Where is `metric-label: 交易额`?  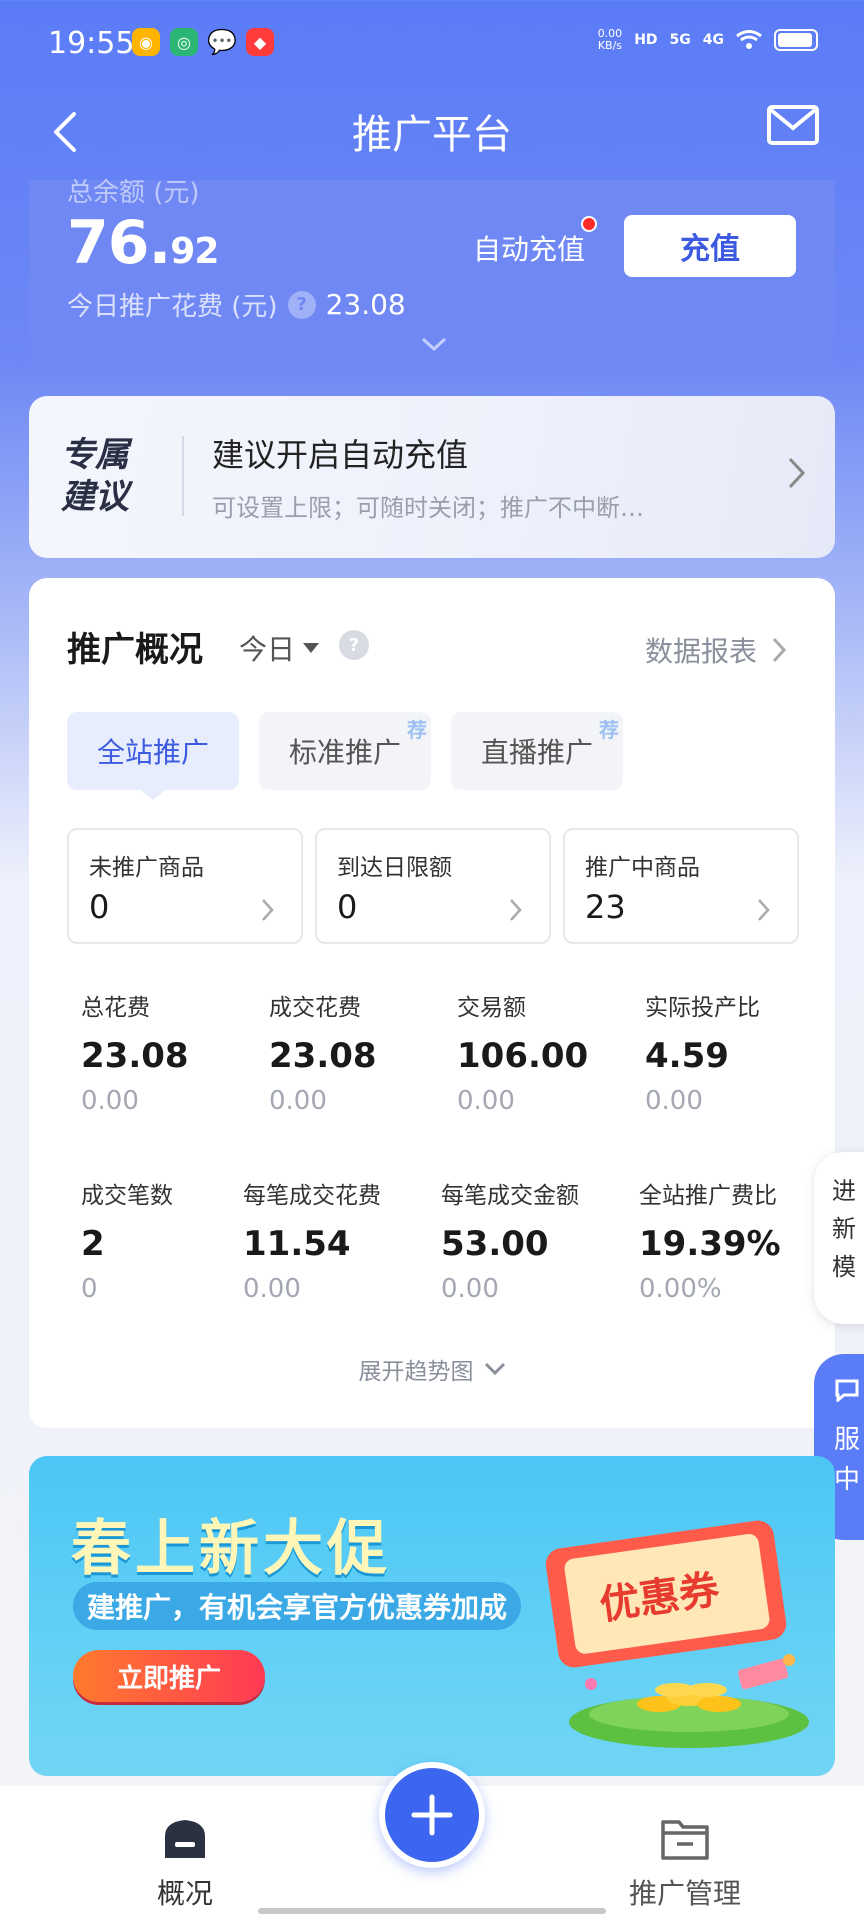
metric-label: 交易额 is located at coordinates (491, 1008).